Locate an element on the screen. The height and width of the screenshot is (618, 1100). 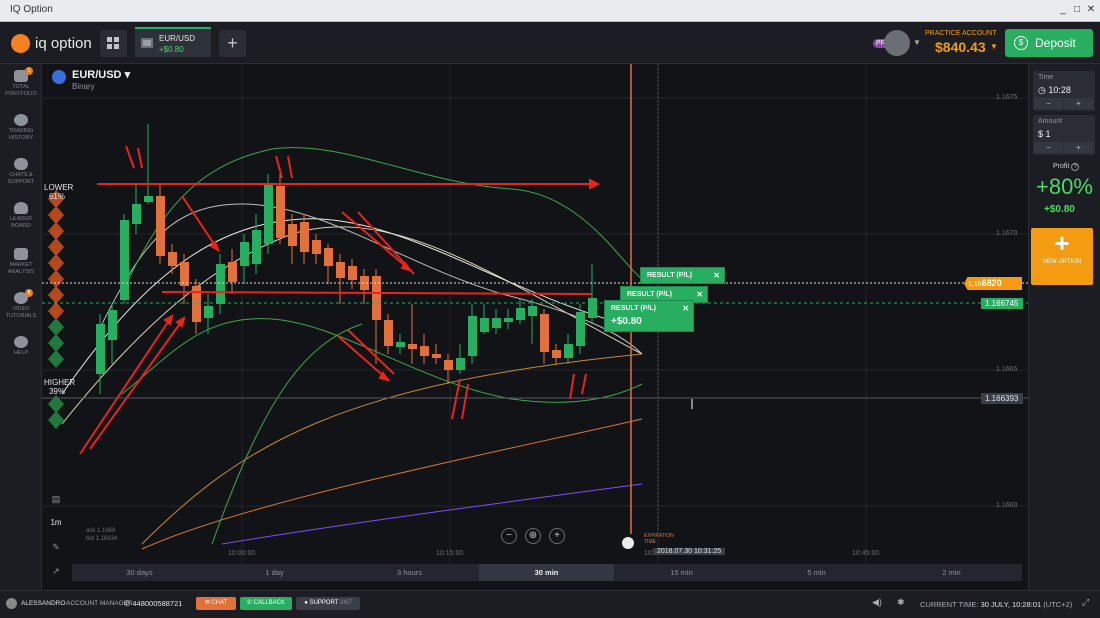
add-asset-button: + is located at coordinates (232, 43).